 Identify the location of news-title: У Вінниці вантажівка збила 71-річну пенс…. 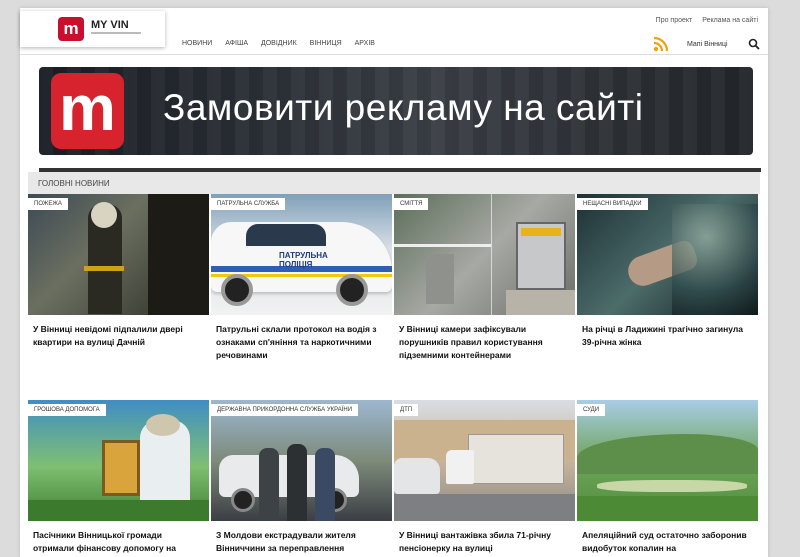
(484, 538).